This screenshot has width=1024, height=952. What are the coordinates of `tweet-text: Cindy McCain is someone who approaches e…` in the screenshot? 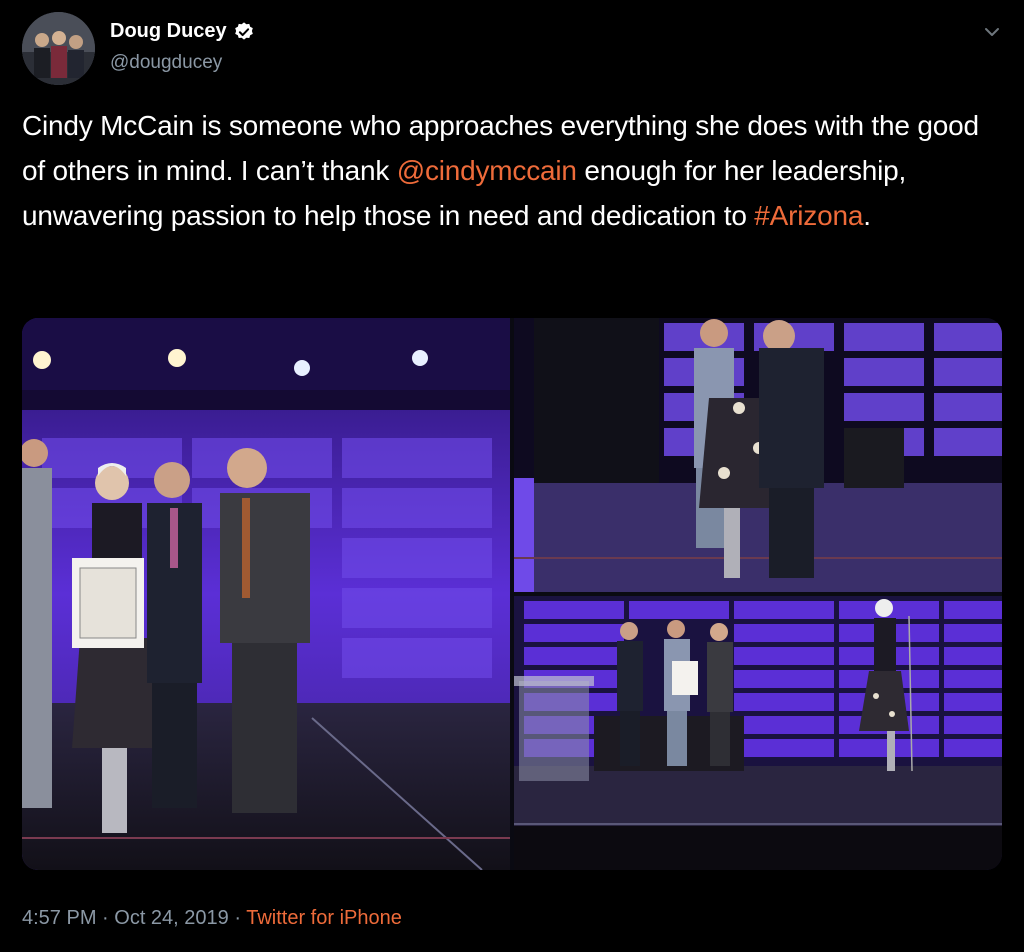 It's located at (512, 170).